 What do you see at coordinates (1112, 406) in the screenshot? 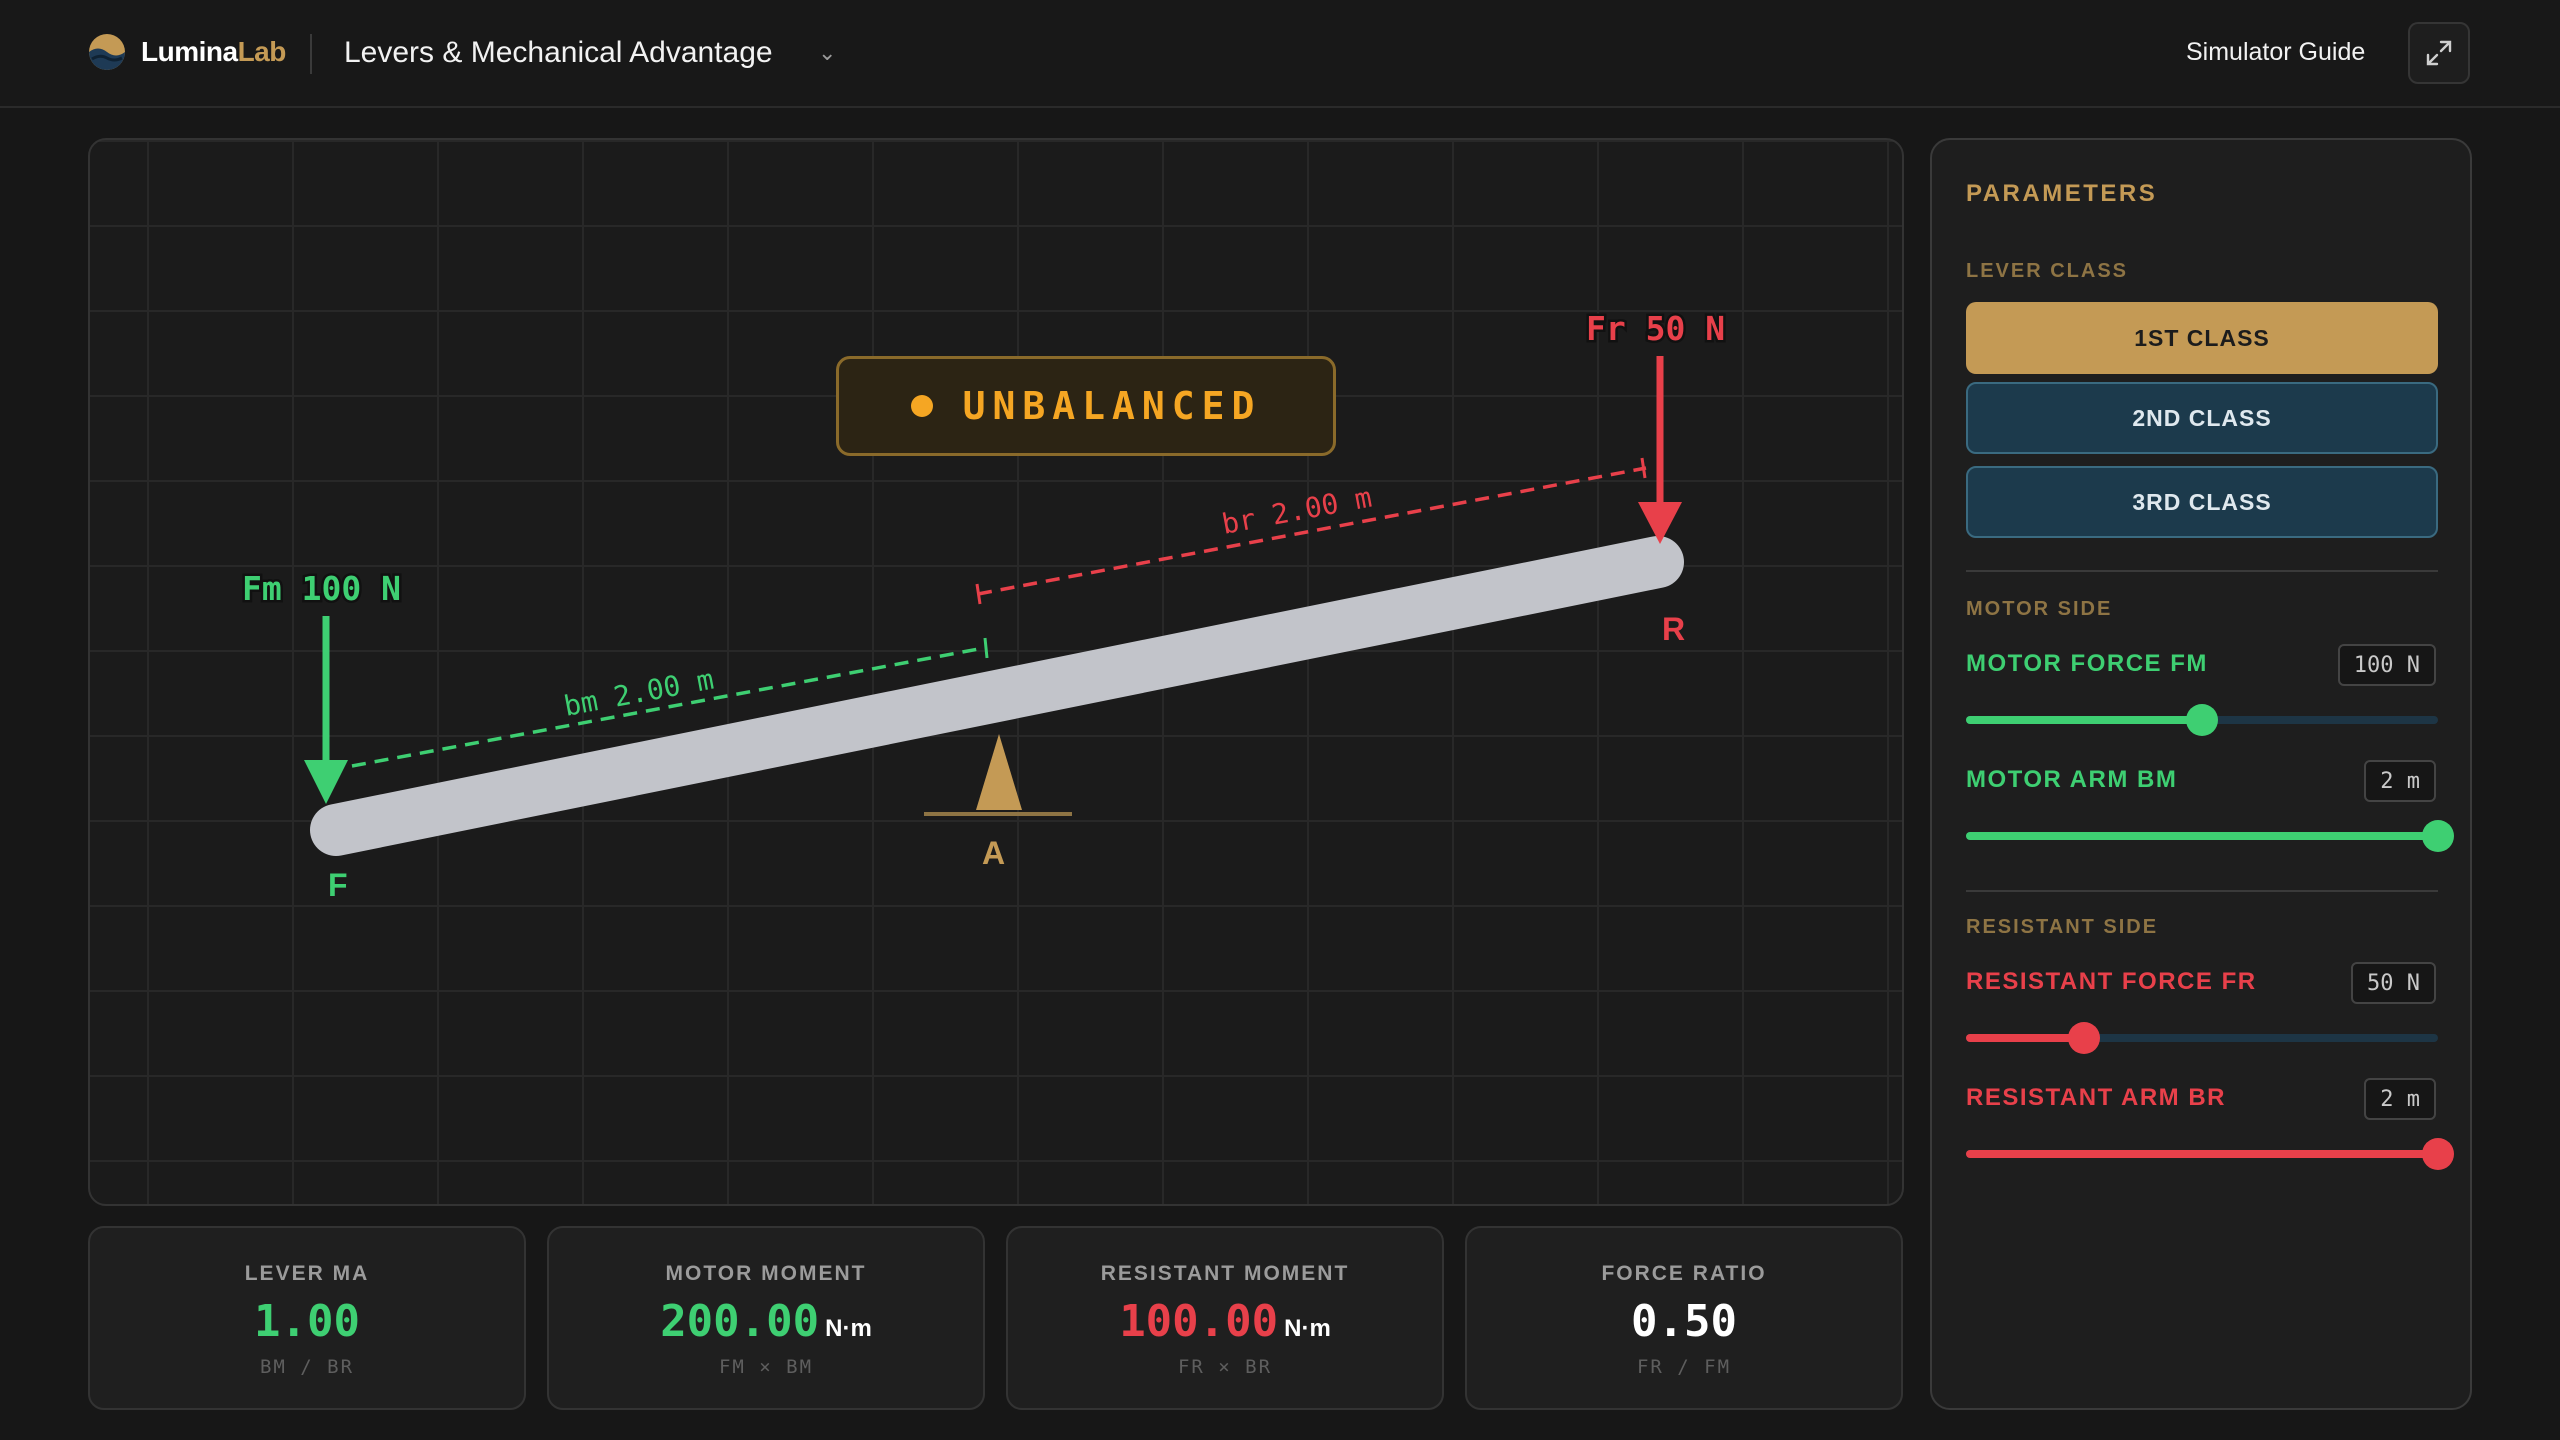
I see `balance-status-text: UNBALANCED` at bounding box center [1112, 406].